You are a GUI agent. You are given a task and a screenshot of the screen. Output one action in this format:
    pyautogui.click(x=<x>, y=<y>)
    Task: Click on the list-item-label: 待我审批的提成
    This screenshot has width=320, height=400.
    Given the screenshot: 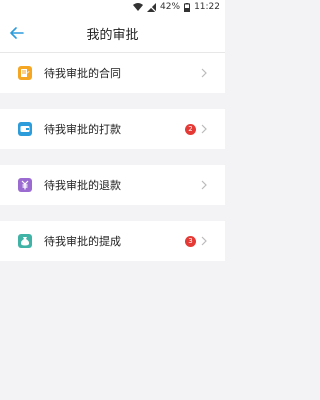 What is the action you would take?
    pyautogui.click(x=82, y=241)
    